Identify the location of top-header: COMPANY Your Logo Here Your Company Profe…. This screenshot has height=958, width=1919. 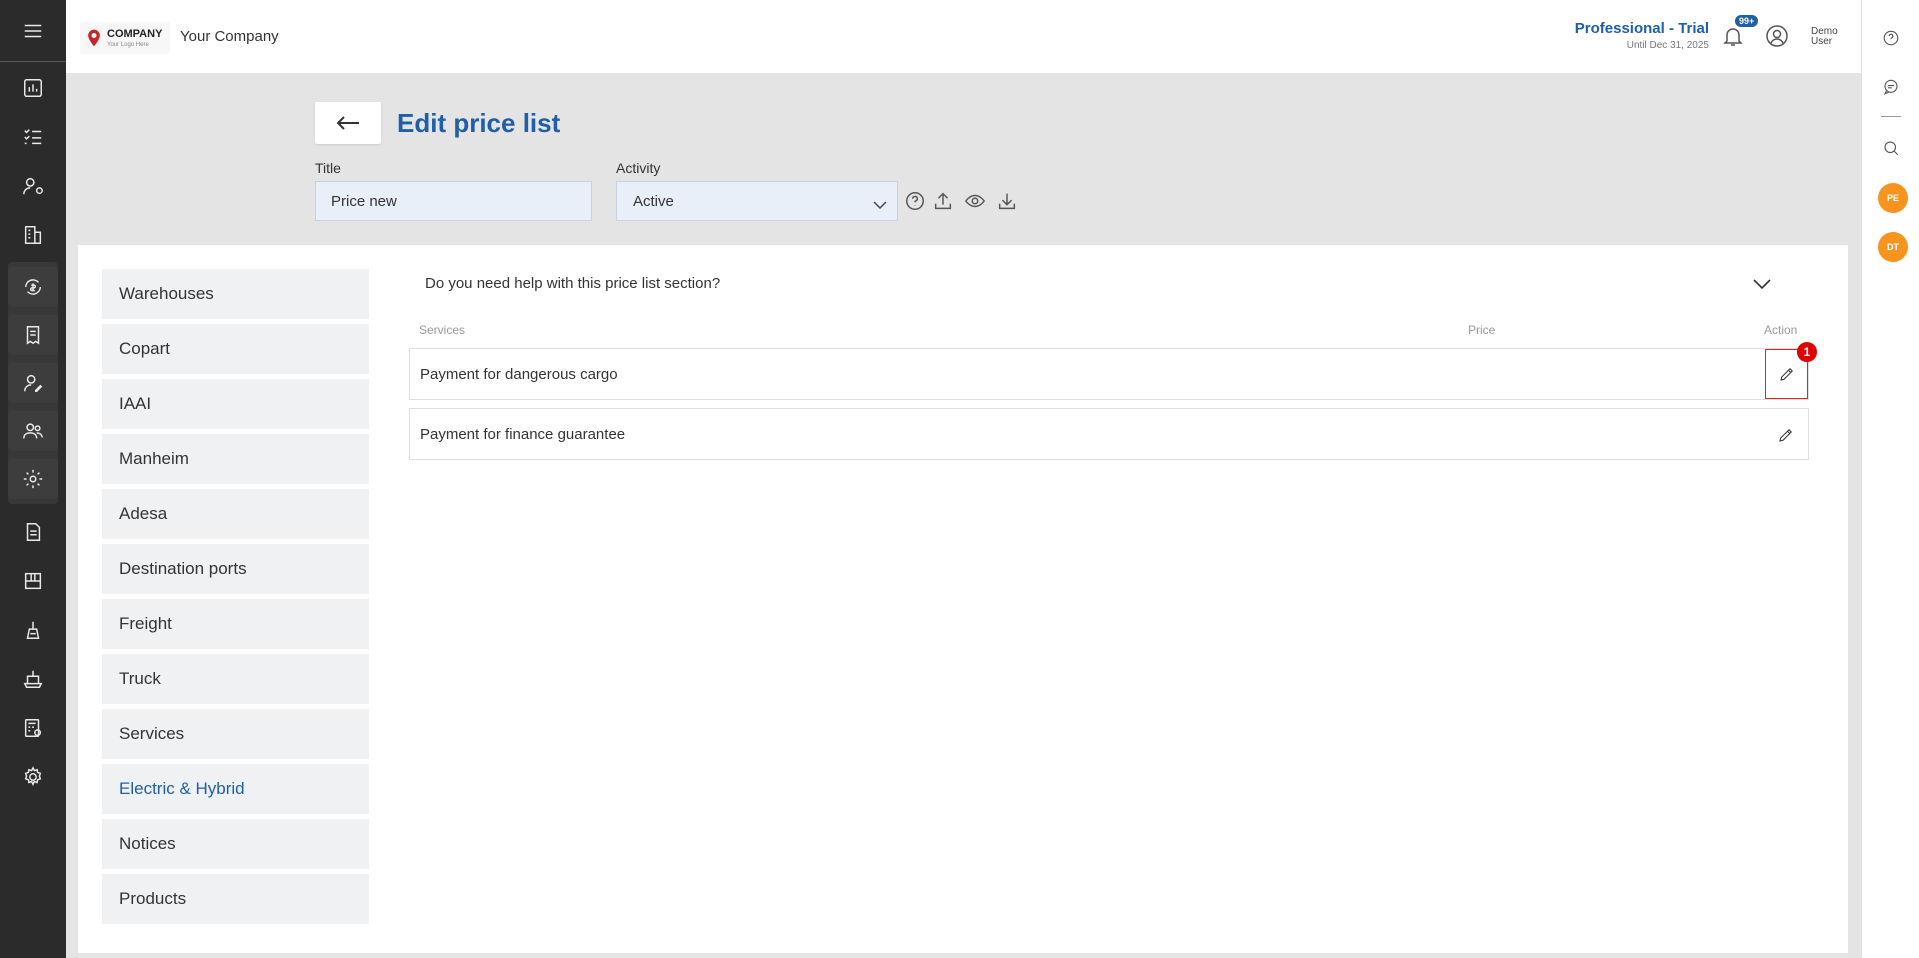
(963, 36).